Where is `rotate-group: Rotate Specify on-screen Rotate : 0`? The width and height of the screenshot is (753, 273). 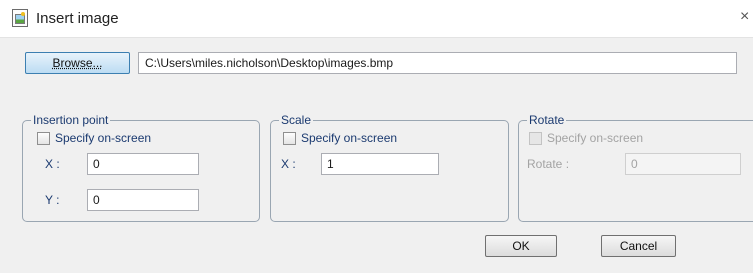 rotate-group: Rotate Specify on-screen Rotate : 0 is located at coordinates (635, 167).